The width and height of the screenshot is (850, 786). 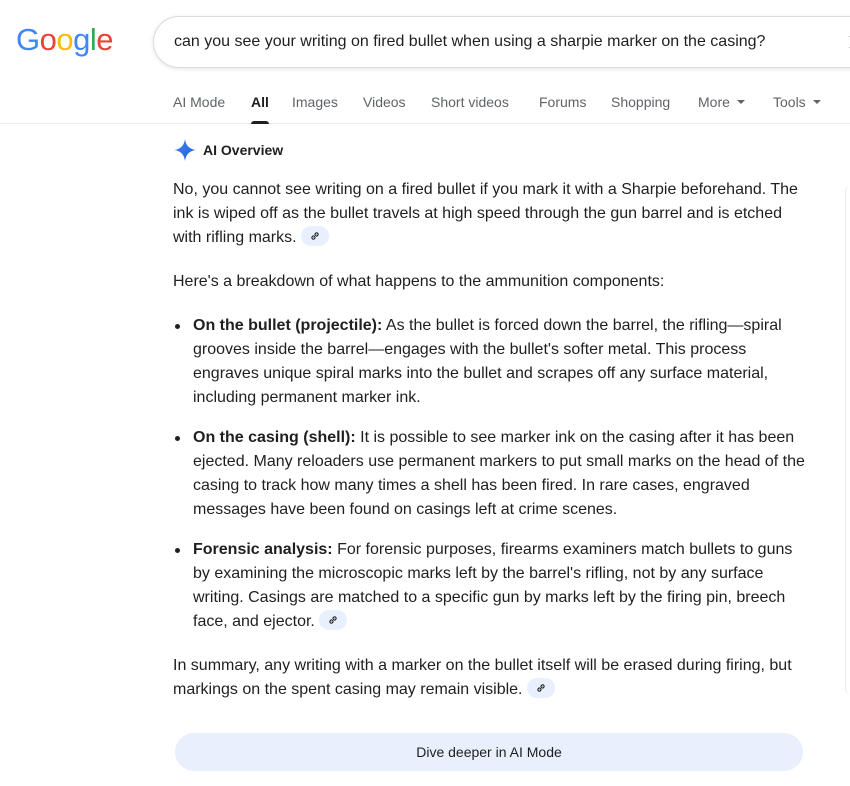 What do you see at coordinates (489, 752) in the screenshot?
I see `dive-deeper-button: Dive deeper in AI Mode` at bounding box center [489, 752].